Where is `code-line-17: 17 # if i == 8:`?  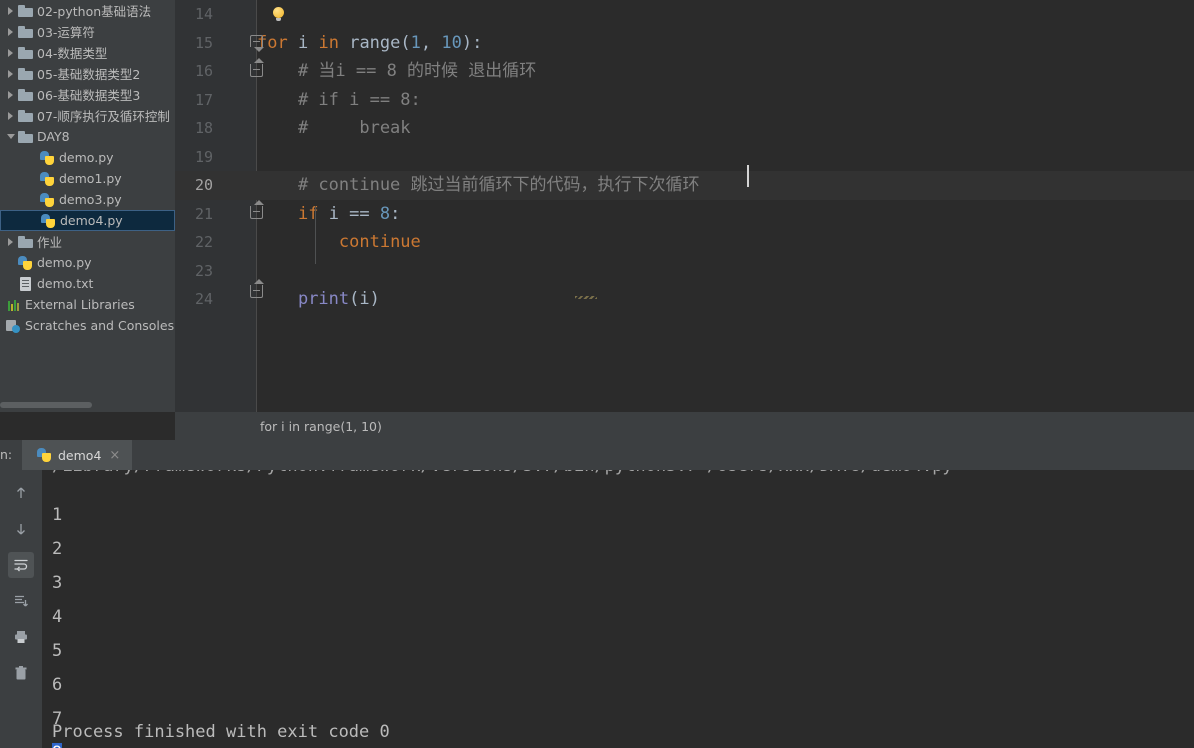 code-line-17: 17 # if i == 8: is located at coordinates (684, 100).